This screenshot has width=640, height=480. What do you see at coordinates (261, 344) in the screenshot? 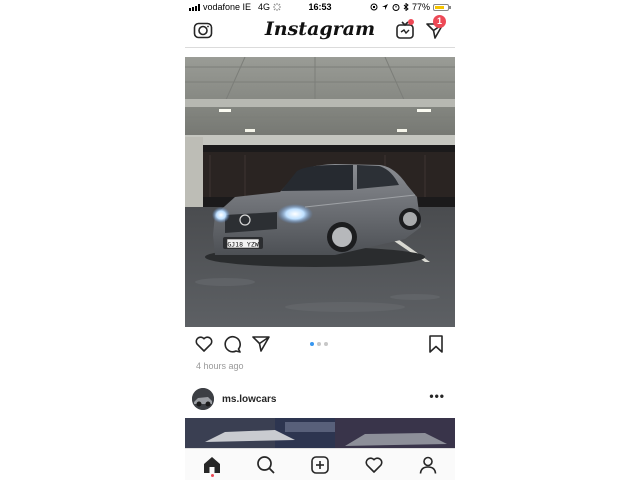
I see `share-icon` at bounding box center [261, 344].